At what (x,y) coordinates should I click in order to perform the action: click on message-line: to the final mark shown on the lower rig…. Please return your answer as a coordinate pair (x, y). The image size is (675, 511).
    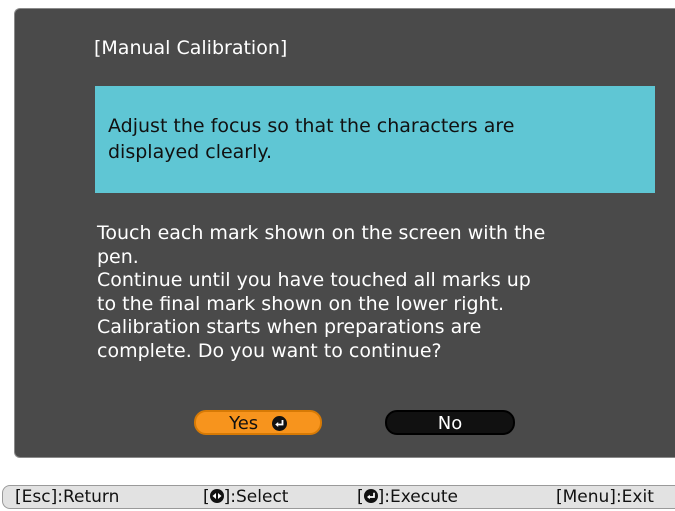
    Looking at the image, I should click on (301, 303).